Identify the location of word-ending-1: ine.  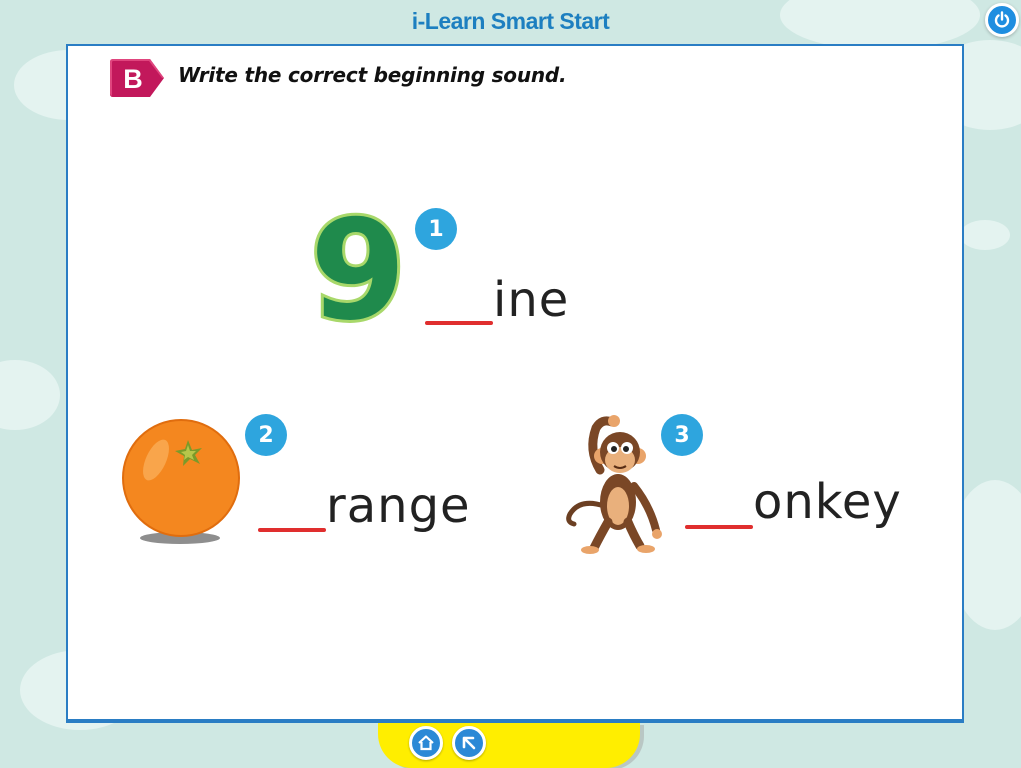
(531, 300).